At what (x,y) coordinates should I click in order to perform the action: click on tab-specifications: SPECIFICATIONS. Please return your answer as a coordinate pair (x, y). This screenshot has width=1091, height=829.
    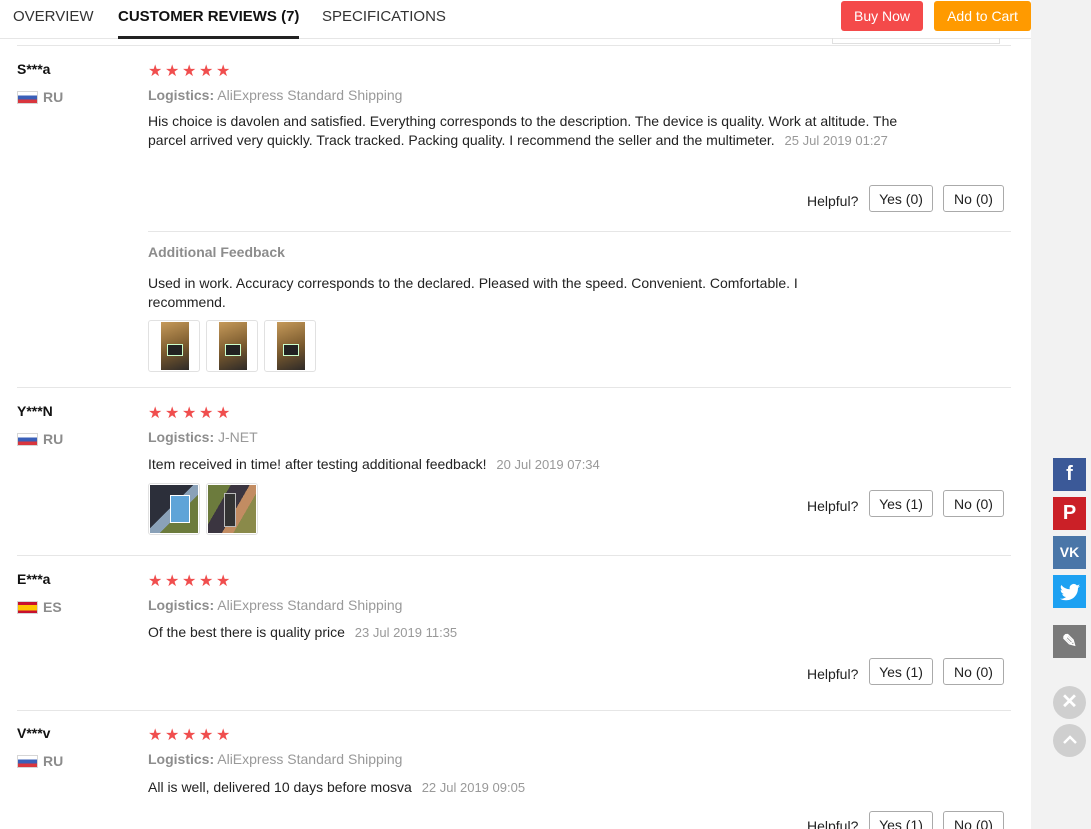
    Looking at the image, I should click on (384, 19).